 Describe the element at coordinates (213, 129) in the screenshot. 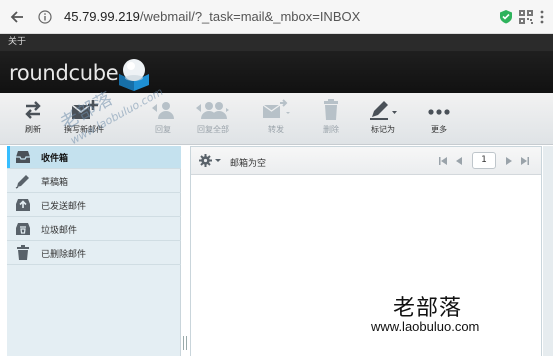

I see `reply-all-label: 回复全部` at that location.